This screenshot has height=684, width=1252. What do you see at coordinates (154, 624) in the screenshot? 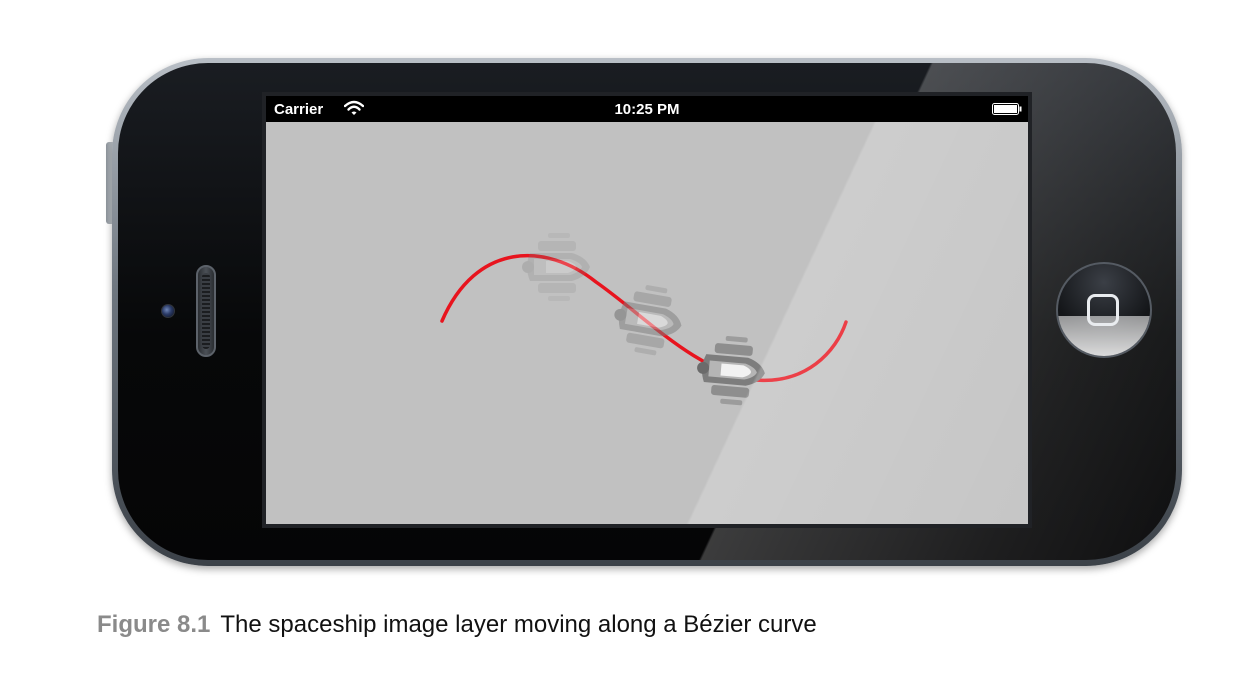
I see `figure-label: Figure 8.1` at bounding box center [154, 624].